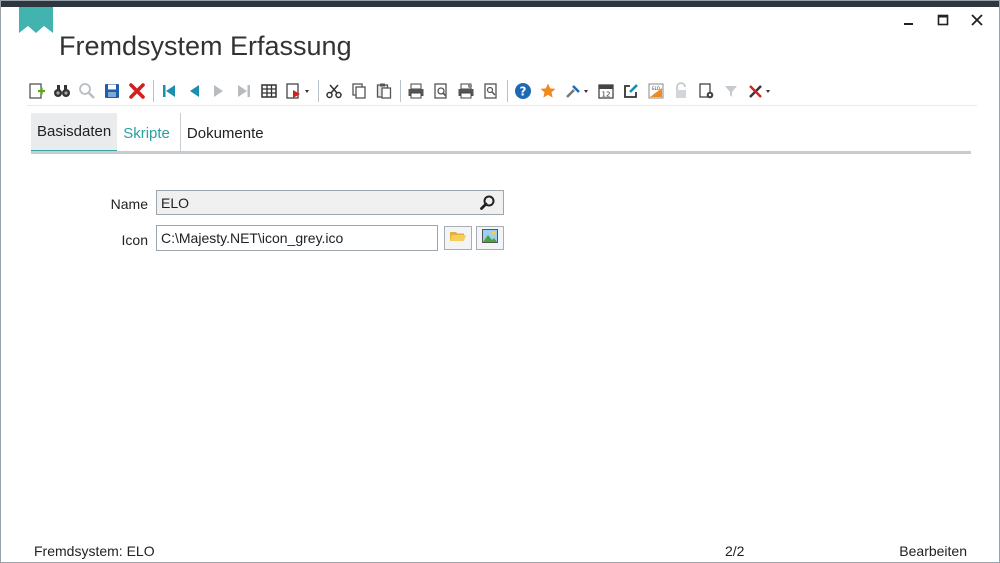 The width and height of the screenshot is (1000, 563). I want to click on tab-bar: Basisdaten Skripte Dokumente, so click(150, 133).